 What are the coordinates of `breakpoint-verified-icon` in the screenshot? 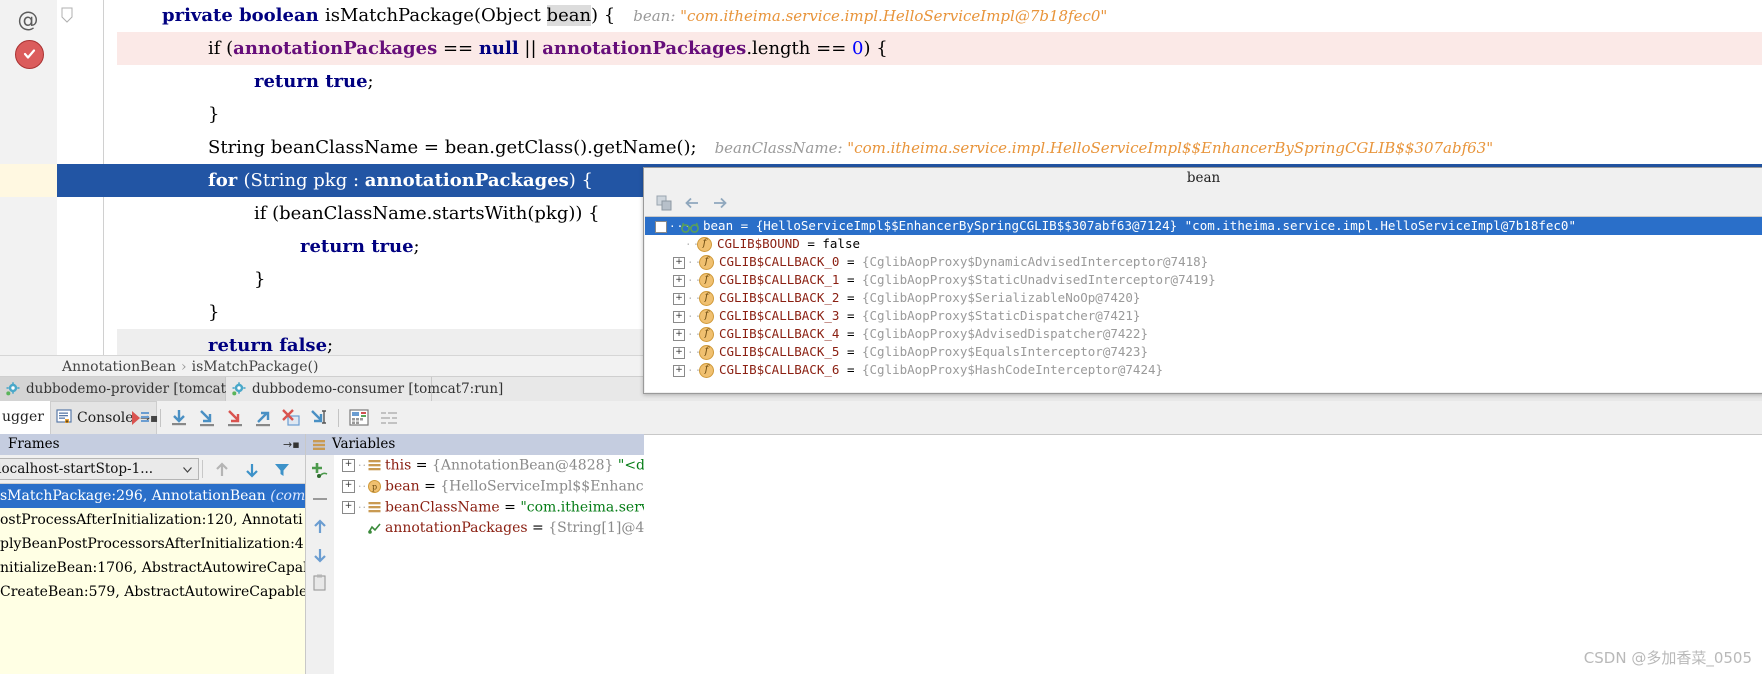 It's located at (29, 54).